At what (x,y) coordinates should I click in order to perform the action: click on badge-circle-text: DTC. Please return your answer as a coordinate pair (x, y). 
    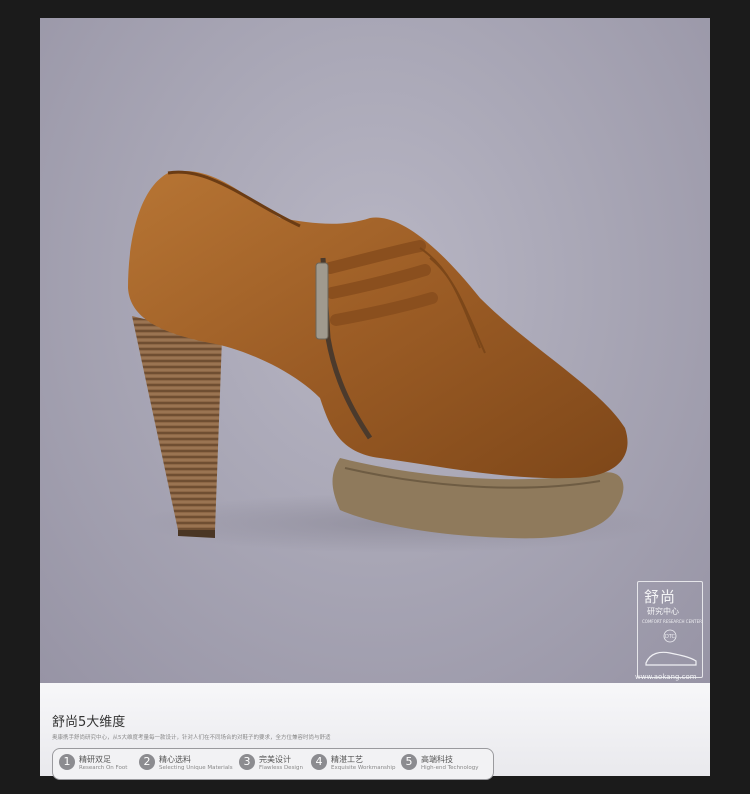
    Looking at the image, I should click on (670, 637).